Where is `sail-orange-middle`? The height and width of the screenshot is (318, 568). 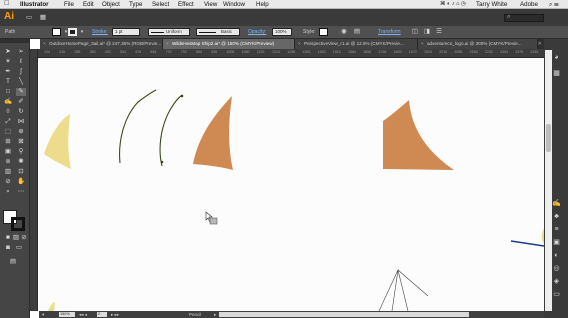 sail-orange-middle is located at coordinates (213, 133).